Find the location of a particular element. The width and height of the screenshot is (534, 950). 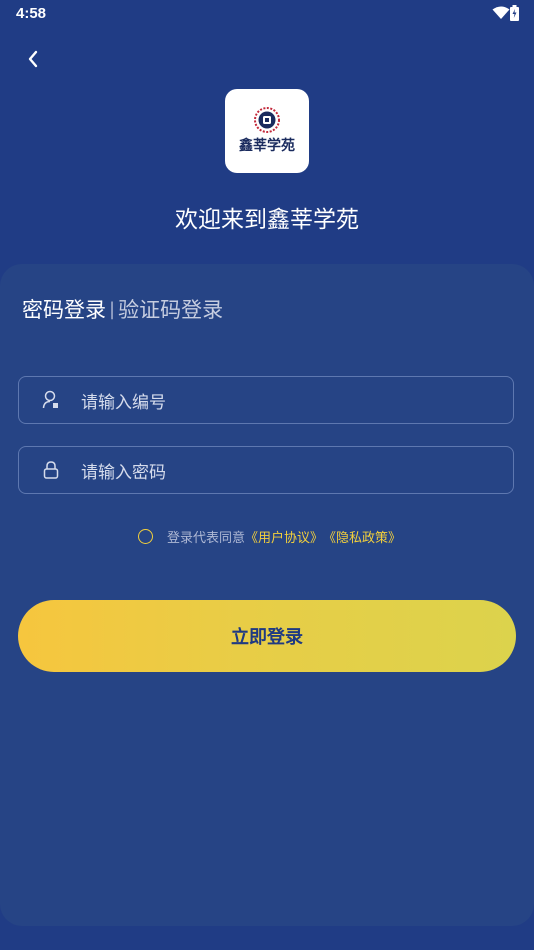

agree-radio is located at coordinates (145, 536).